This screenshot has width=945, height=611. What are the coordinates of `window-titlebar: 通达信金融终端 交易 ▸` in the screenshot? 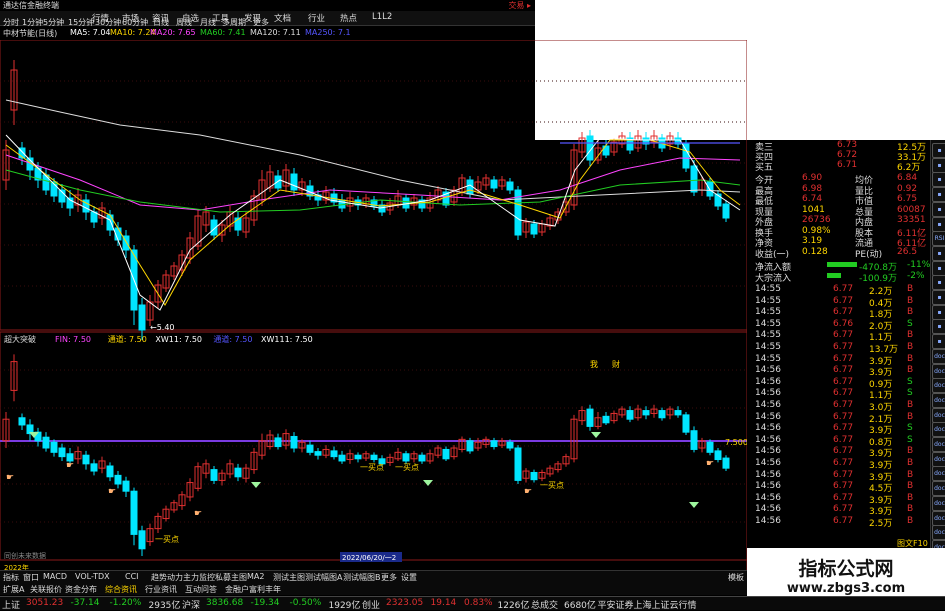 It's located at (267, 5).